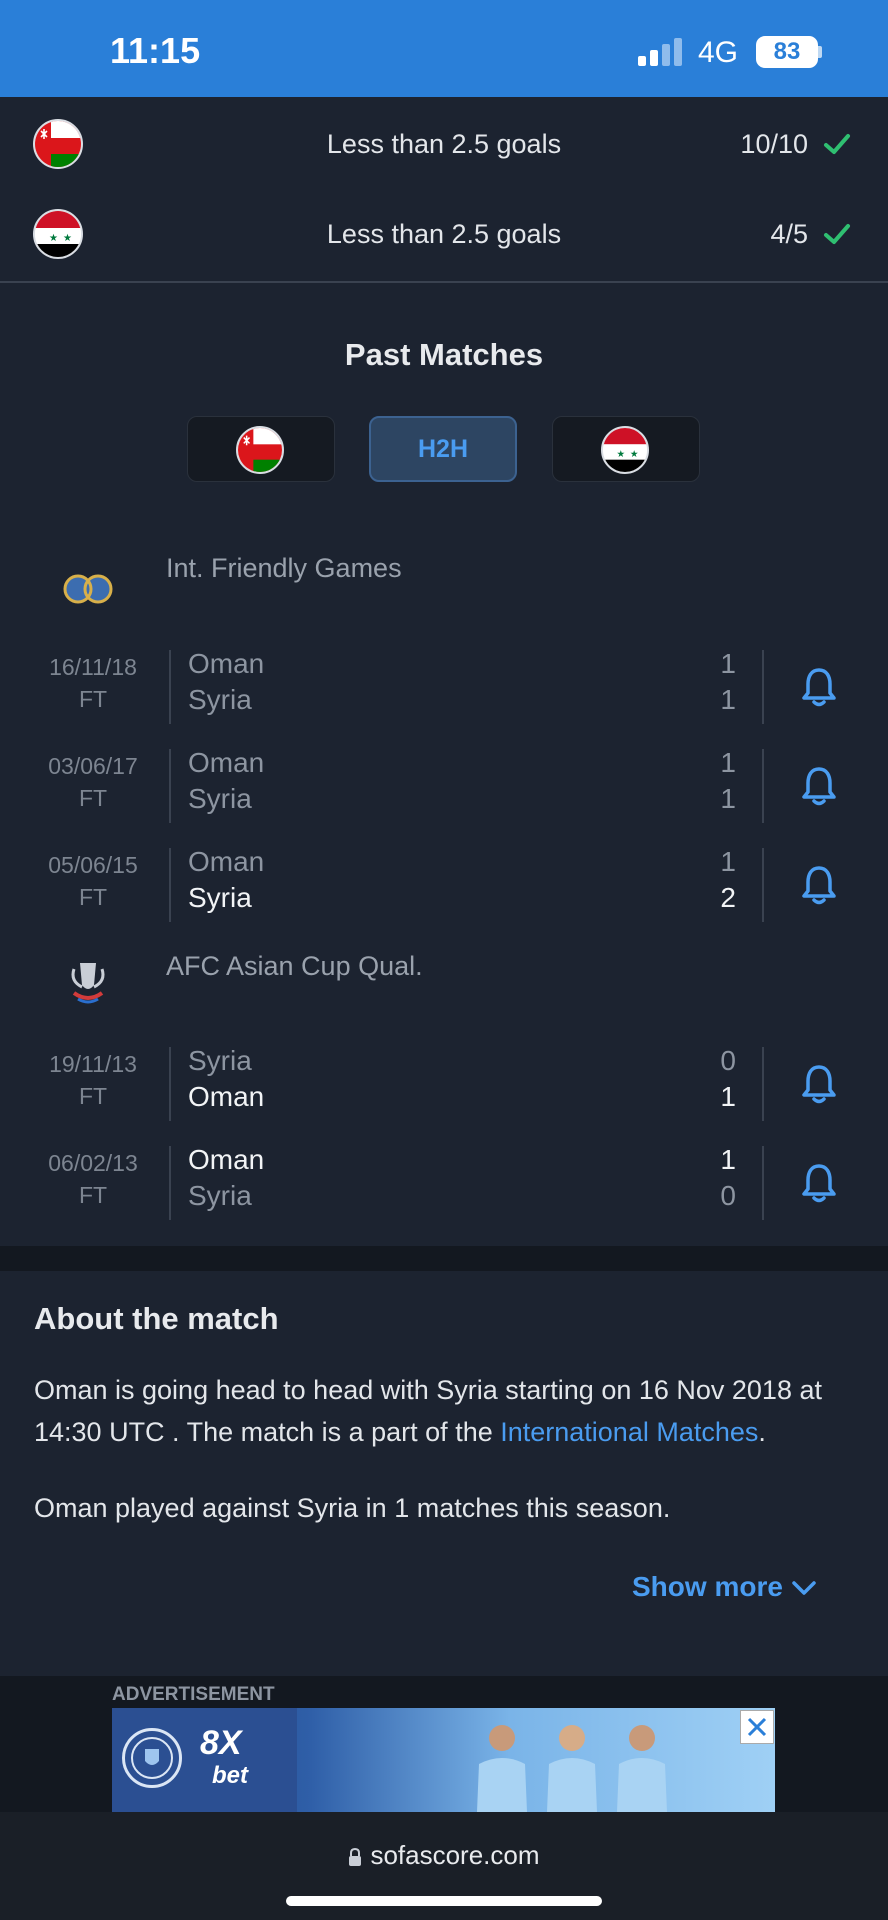 Image resolution: width=888 pixels, height=1920 pixels. I want to click on section-divider, so click(444, 1258).